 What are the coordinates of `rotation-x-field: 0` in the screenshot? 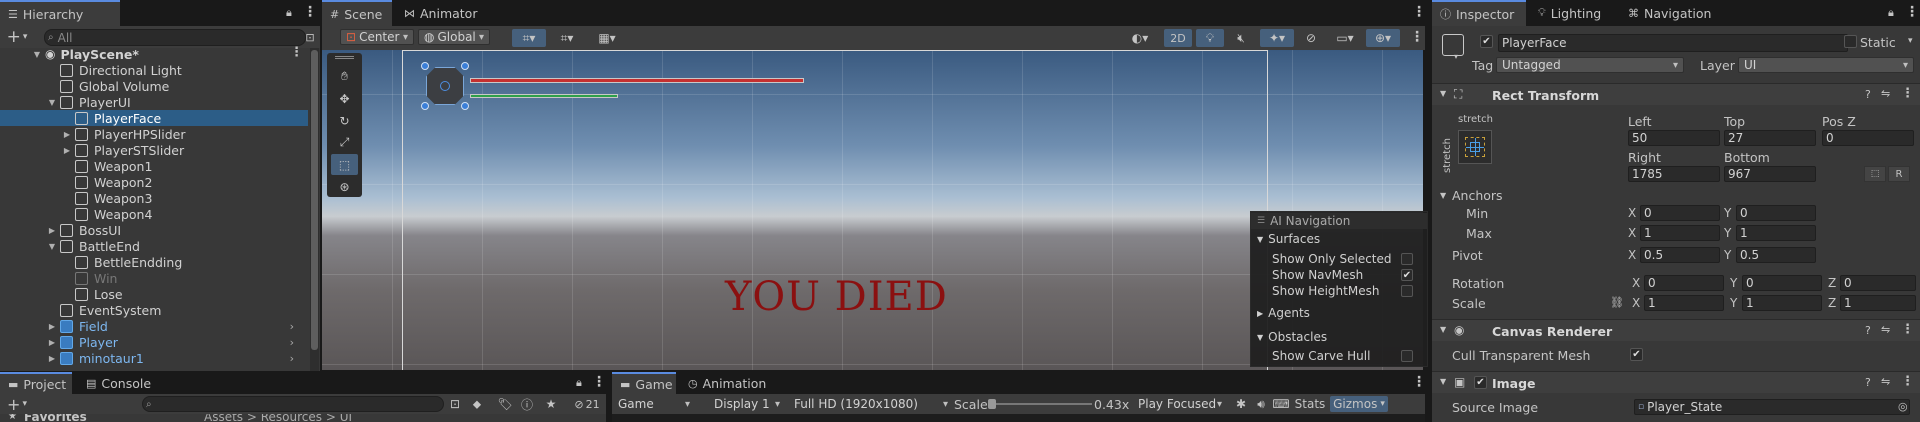 It's located at (1684, 283).